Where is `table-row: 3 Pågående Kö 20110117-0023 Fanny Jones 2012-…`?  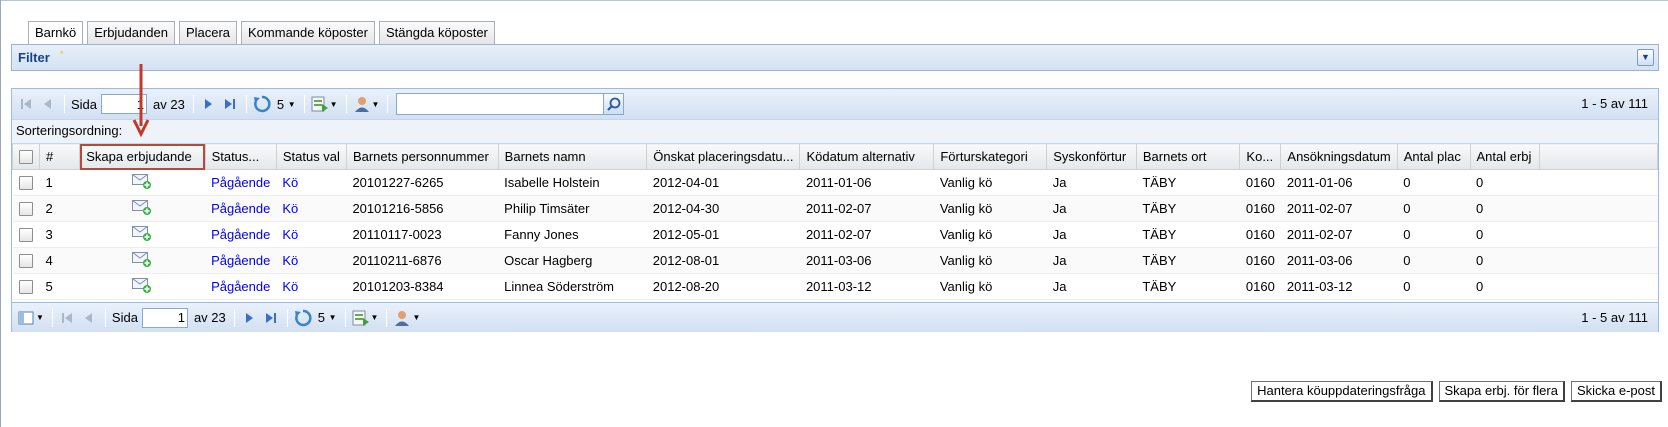
table-row: 3 Pågående Kö 20110117-0023 Fanny Jones 2012-… is located at coordinates (835, 234).